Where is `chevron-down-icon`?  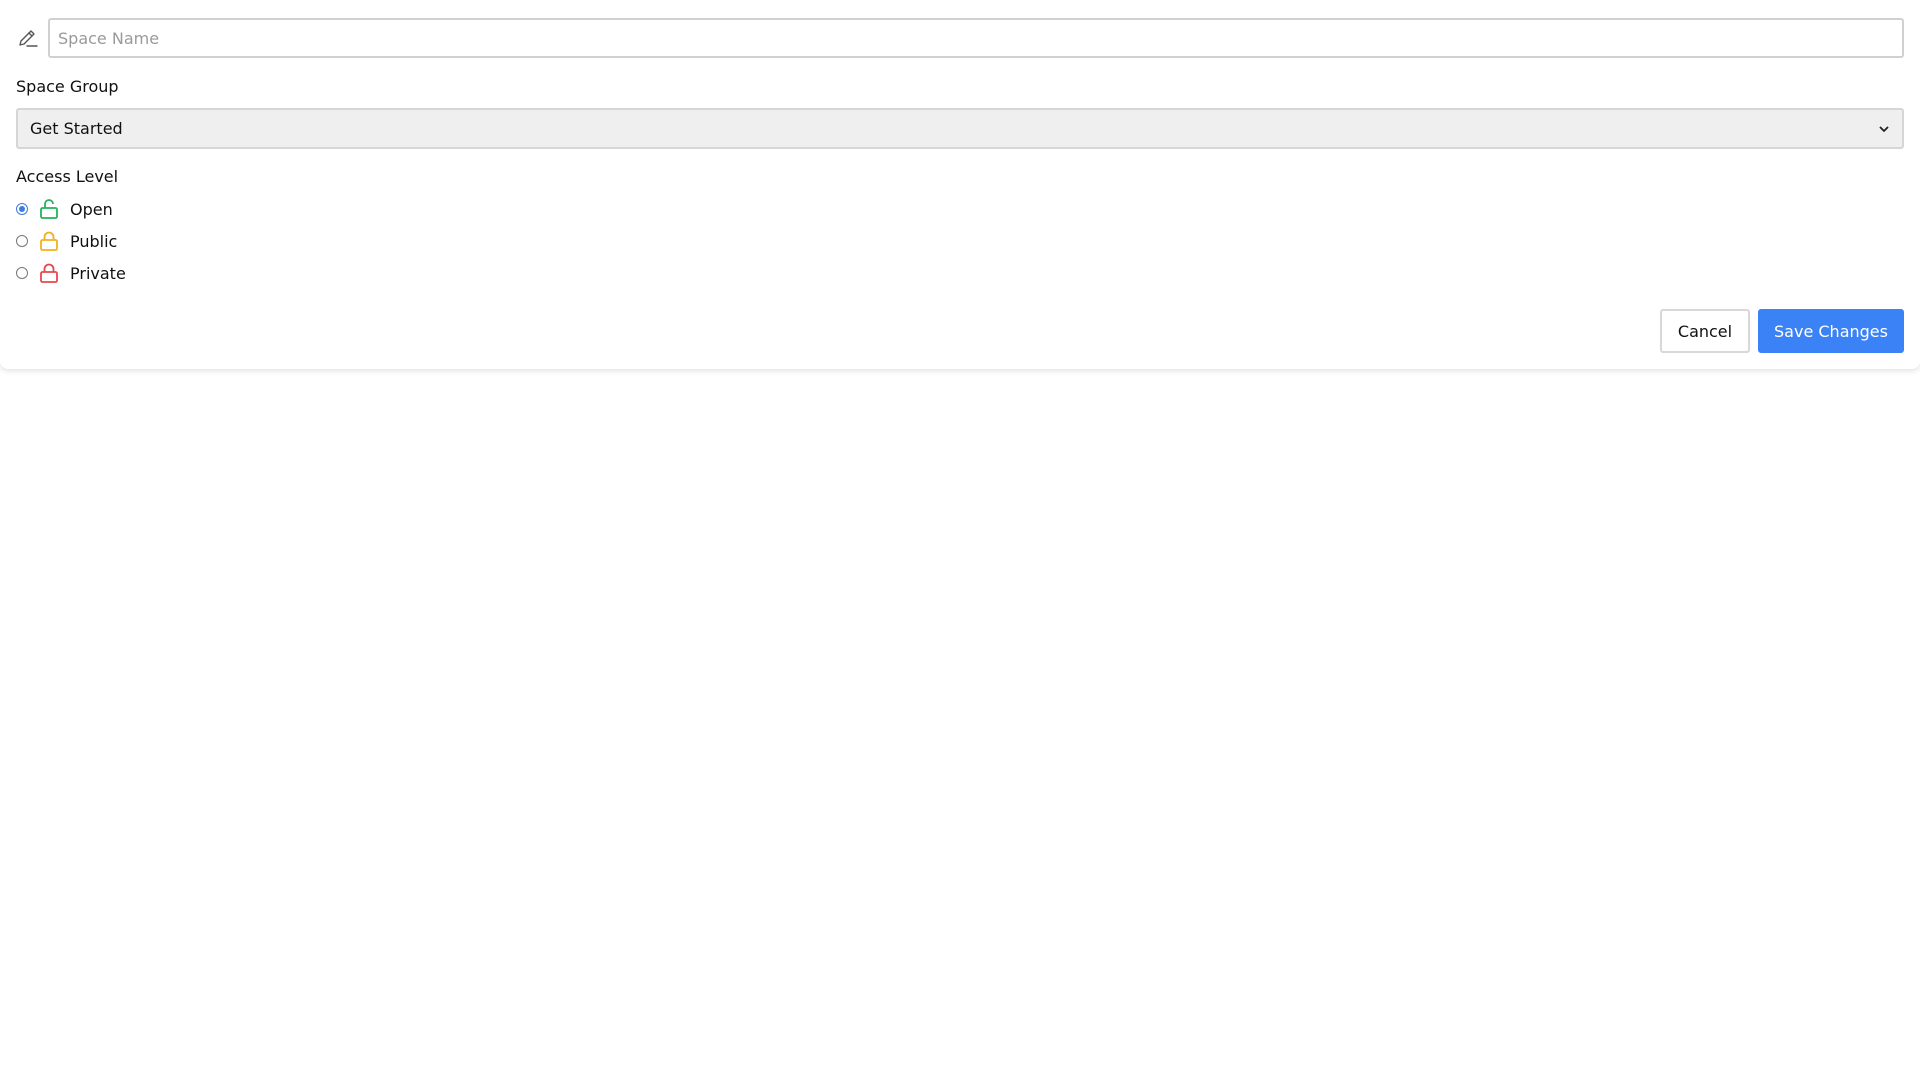 chevron-down-icon is located at coordinates (1884, 129).